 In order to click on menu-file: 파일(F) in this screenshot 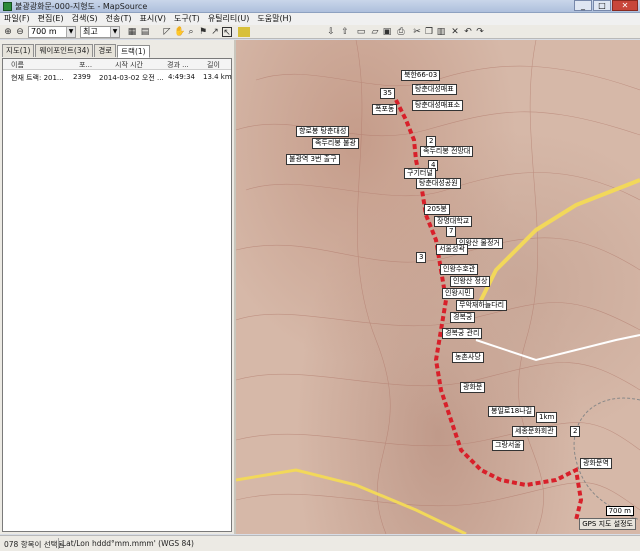, I will do `click(17, 19)`.